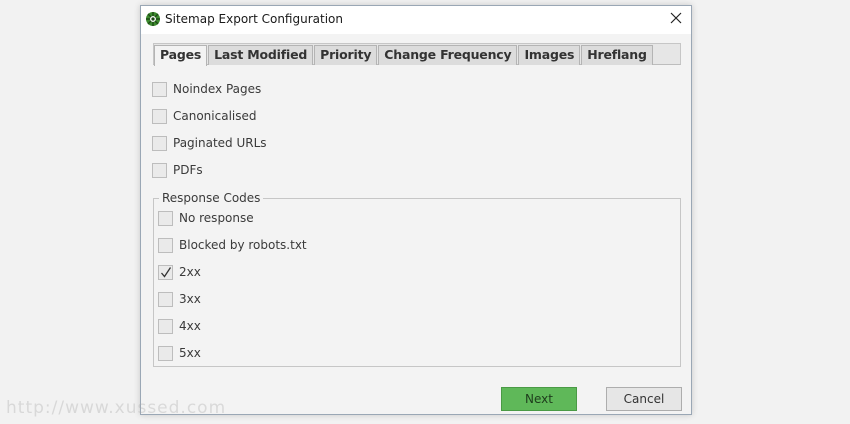 The width and height of the screenshot is (850, 424). What do you see at coordinates (153, 19) in the screenshot?
I see `app-spider-icon` at bounding box center [153, 19].